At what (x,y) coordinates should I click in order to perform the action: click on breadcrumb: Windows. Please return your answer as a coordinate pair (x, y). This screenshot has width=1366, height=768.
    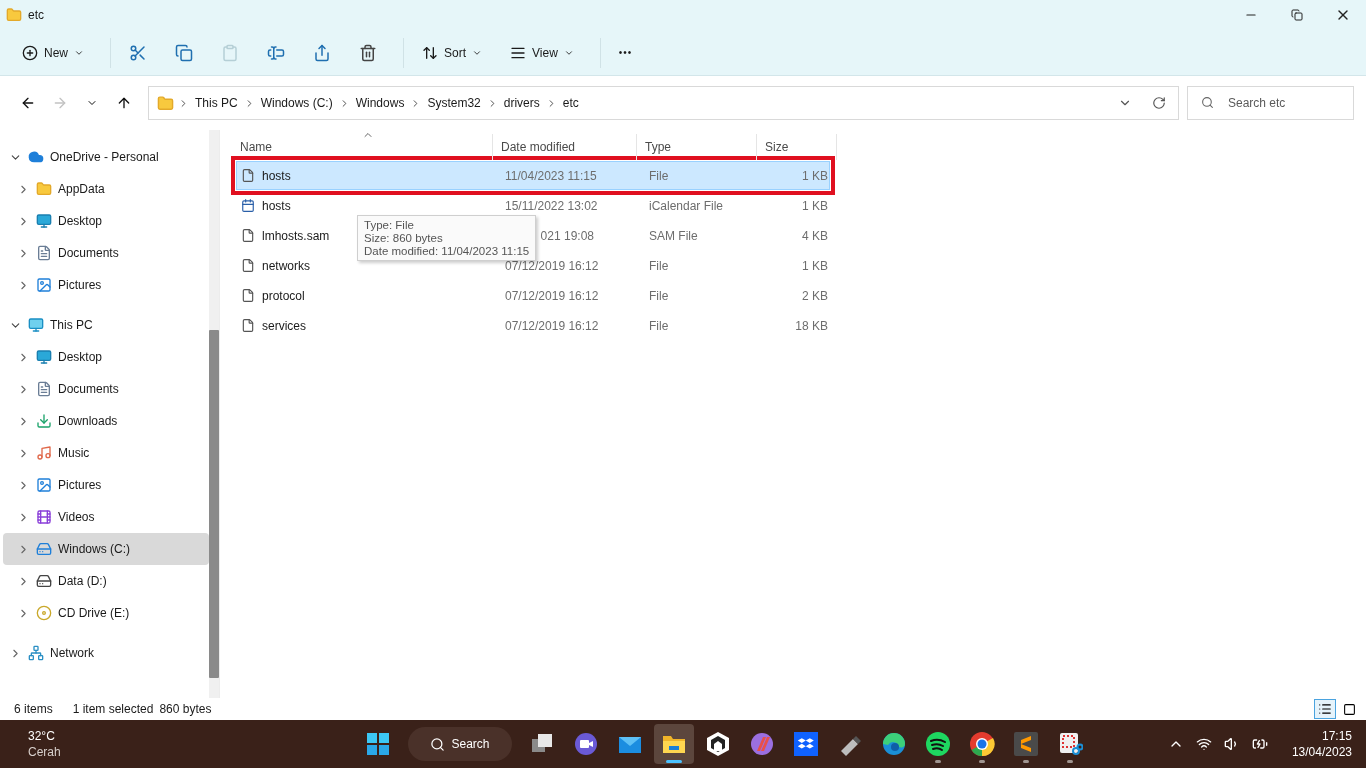
    Looking at the image, I should click on (380, 103).